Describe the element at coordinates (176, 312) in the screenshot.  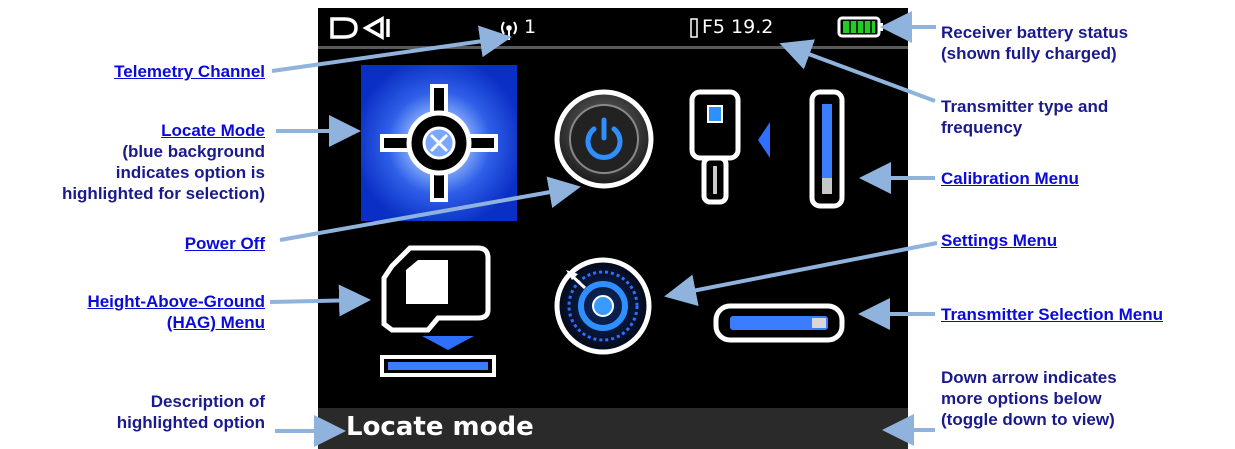
I see `callout-hag-menu: Height-Above-Ground (HAG) Menu` at that location.